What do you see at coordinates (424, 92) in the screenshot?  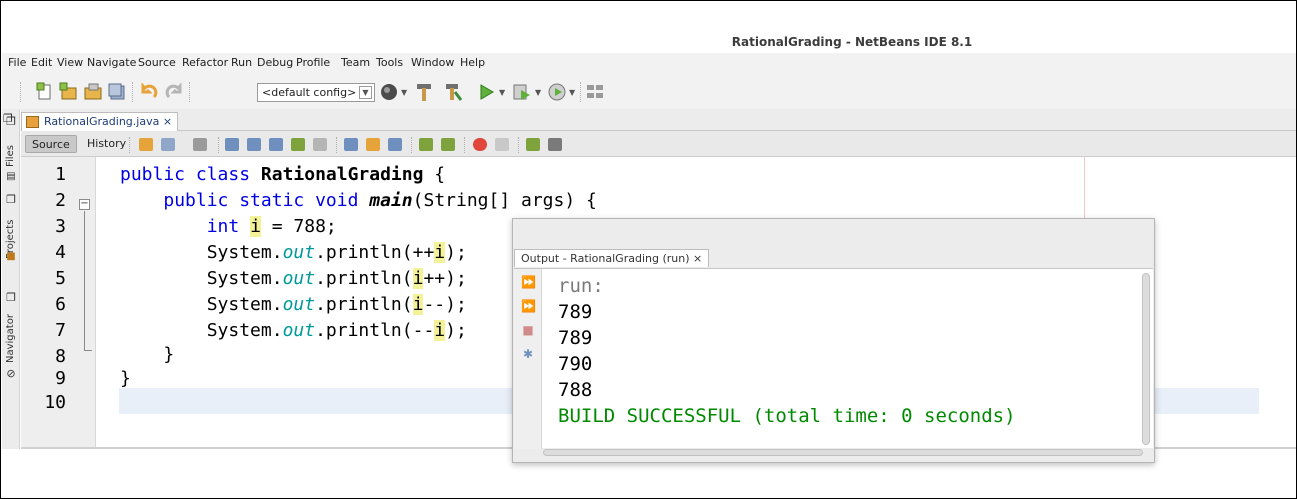 I see `hammer-icon` at bounding box center [424, 92].